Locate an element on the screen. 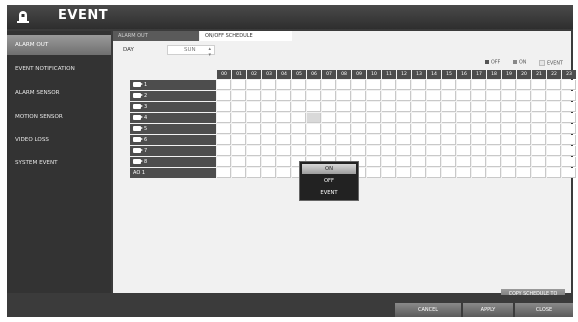 The width and height of the screenshot is (578, 322). hour-header-cell: 00 is located at coordinates (224, 74).